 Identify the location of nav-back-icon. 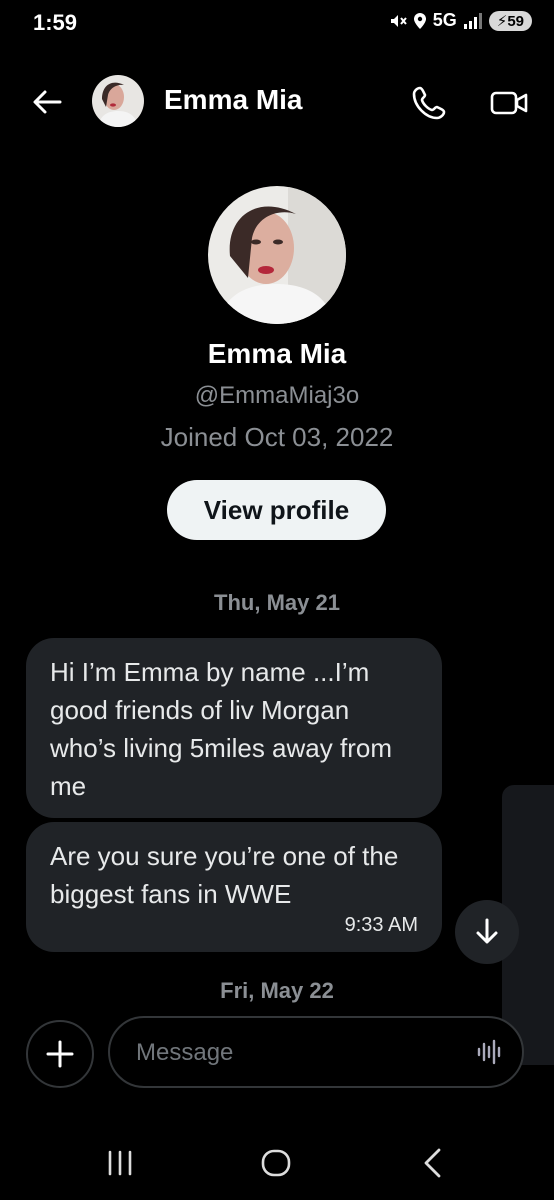
(433, 1163).